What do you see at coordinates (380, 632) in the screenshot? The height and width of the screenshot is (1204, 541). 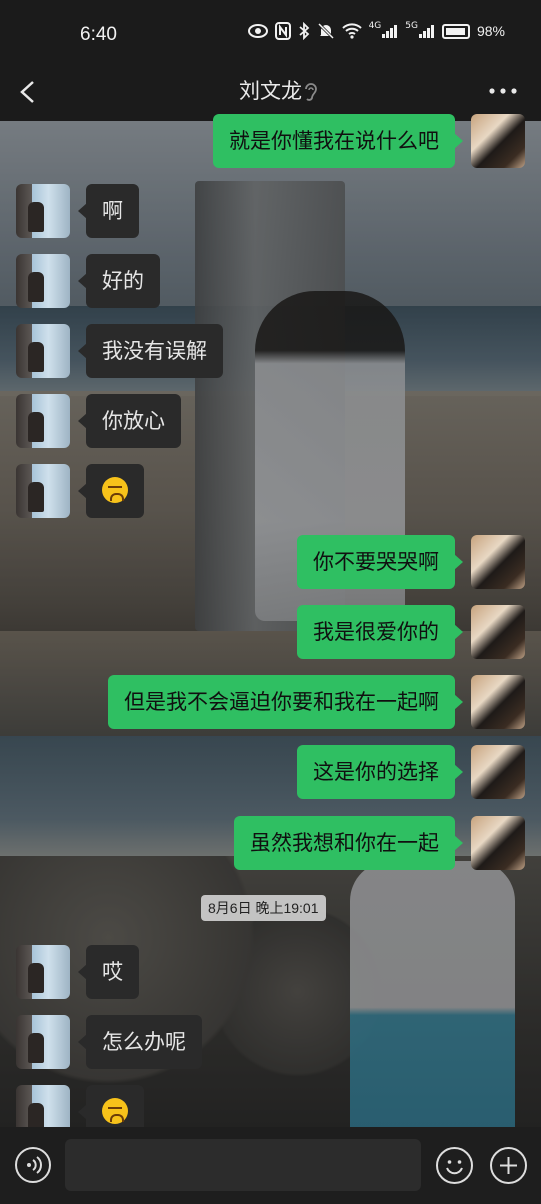 I see `message-bubble: 我是很爱你的` at bounding box center [380, 632].